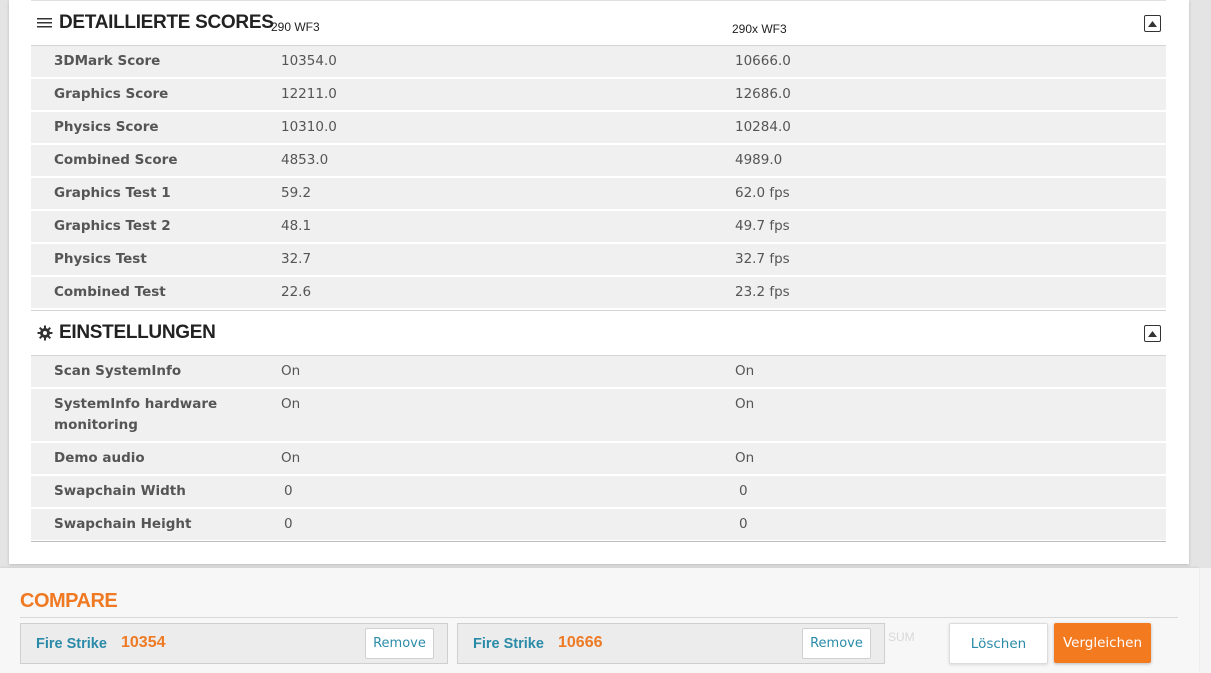  Describe the element at coordinates (598, 23) in the screenshot. I see `scores-section-header: DETAILLIERTE SCORES` at that location.